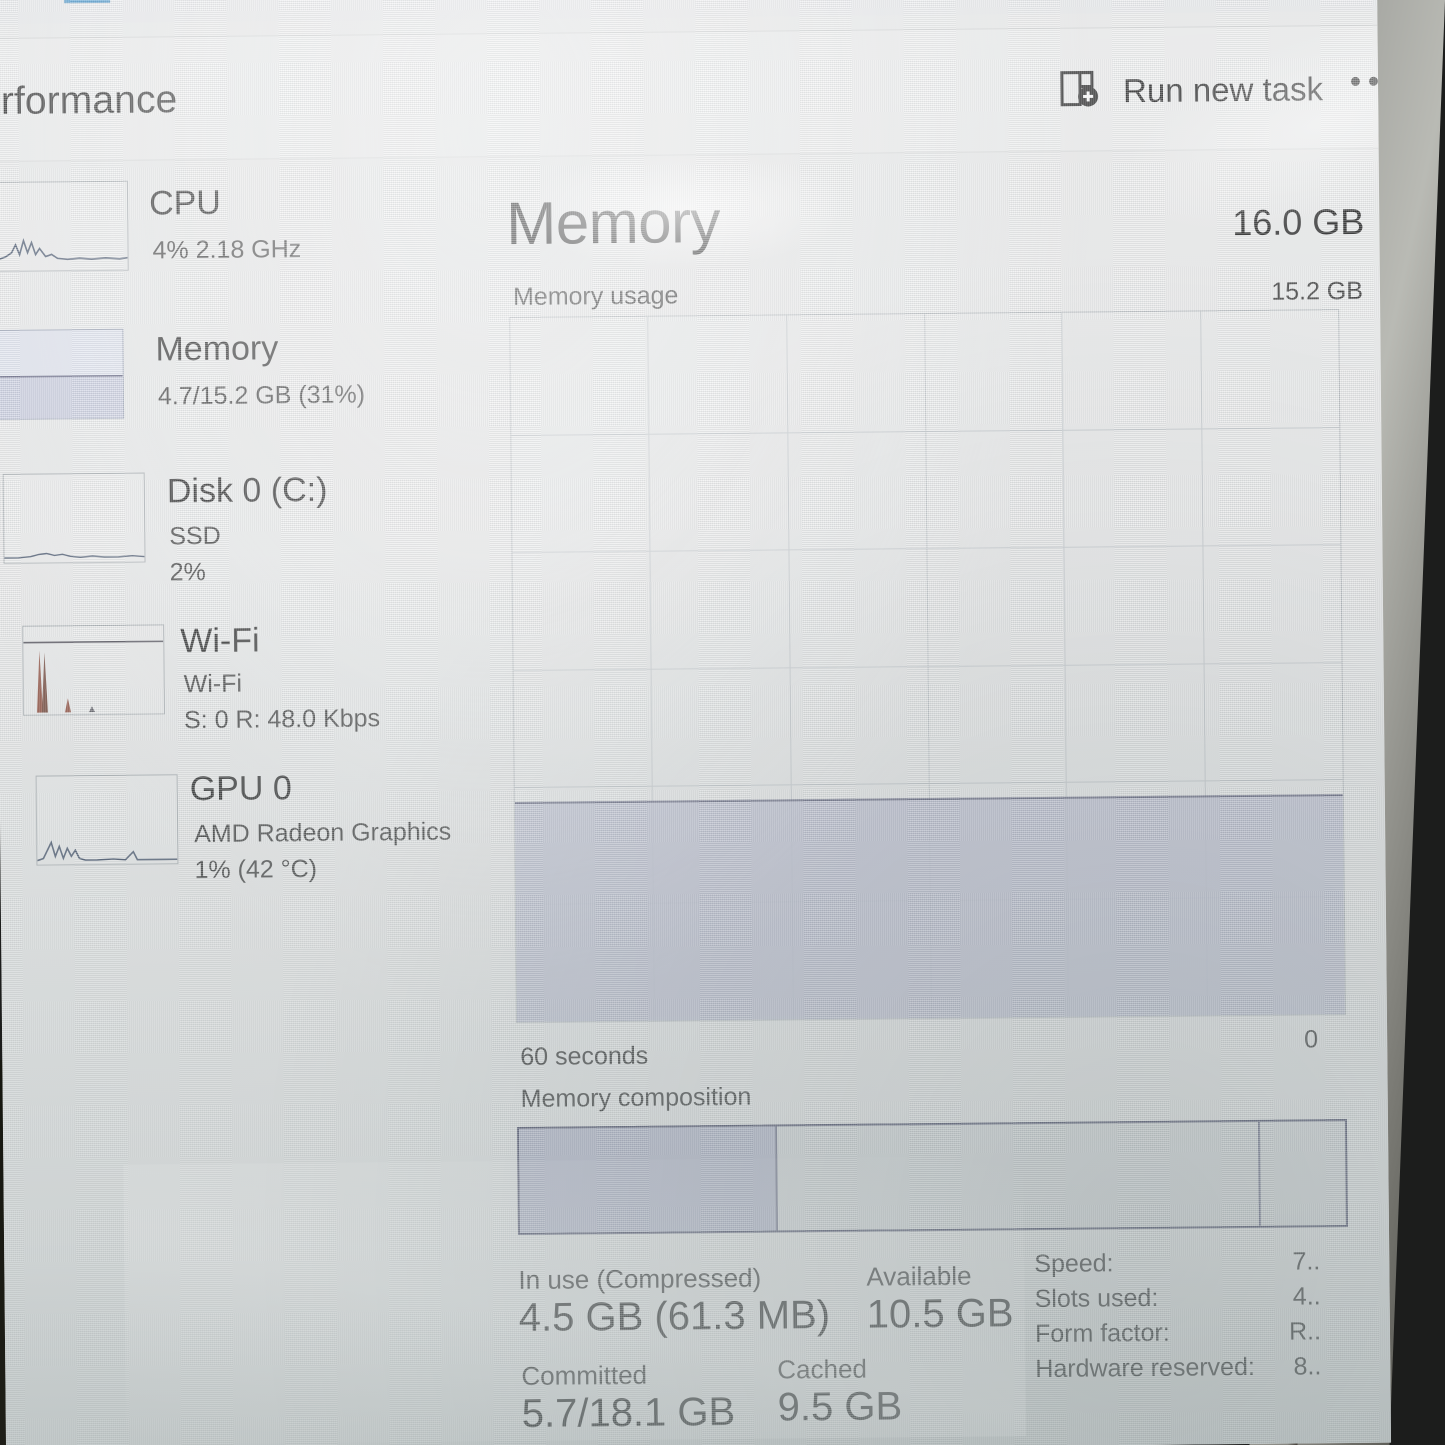  I want to click on spec-key: Hardware reserved:, so click(1145, 1368).